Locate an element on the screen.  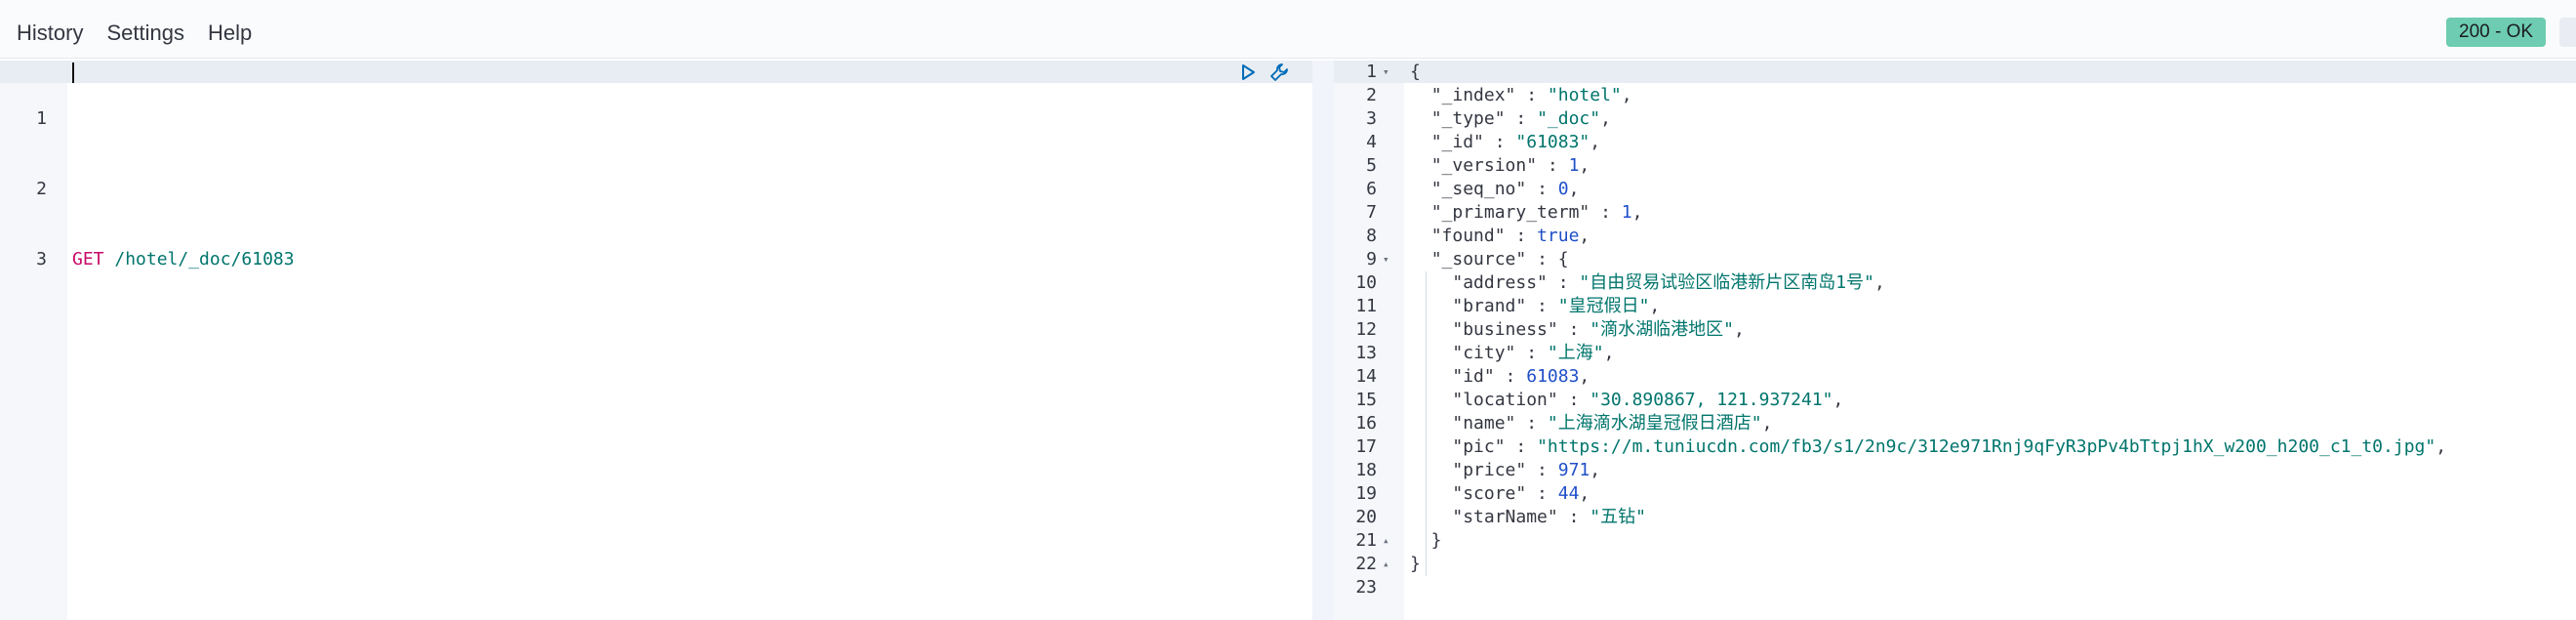
line-number: 15 is located at coordinates (1366, 400).